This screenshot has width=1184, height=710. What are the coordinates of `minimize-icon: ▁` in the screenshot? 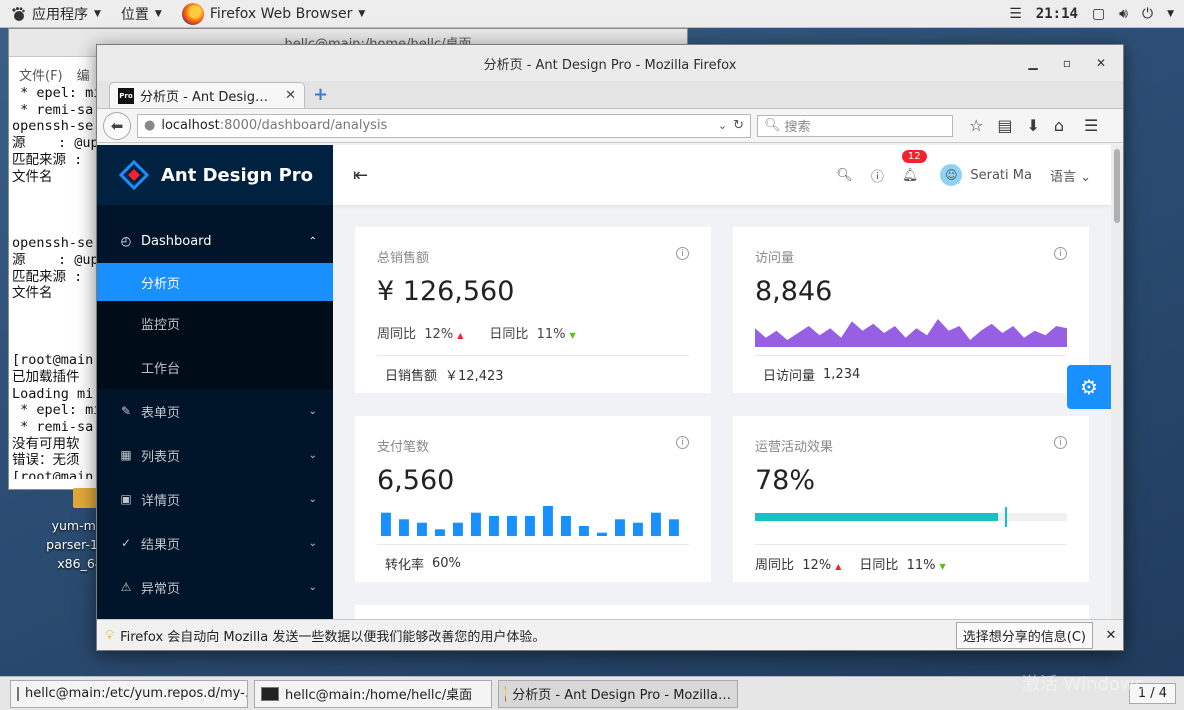 It's located at (1033, 63).